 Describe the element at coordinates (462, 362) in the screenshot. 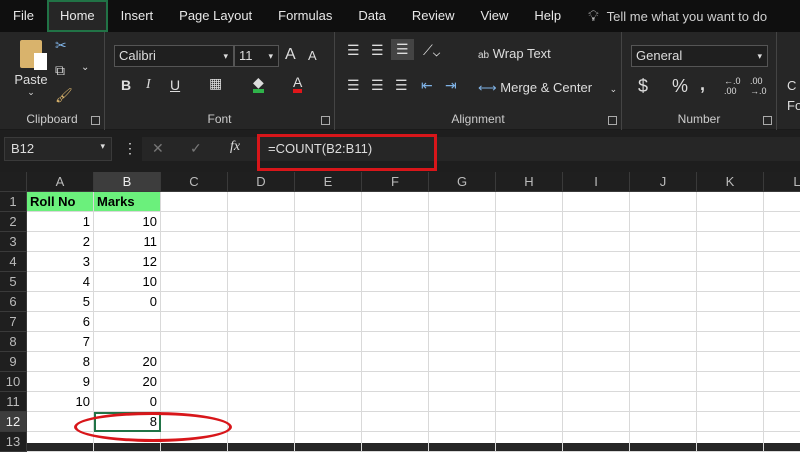

I see `cell-g9` at that location.